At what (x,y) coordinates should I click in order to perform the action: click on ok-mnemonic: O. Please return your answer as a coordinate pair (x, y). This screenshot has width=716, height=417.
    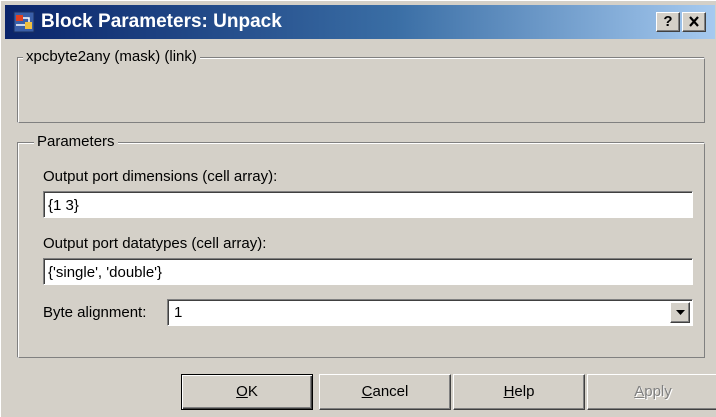
    Looking at the image, I should click on (242, 391).